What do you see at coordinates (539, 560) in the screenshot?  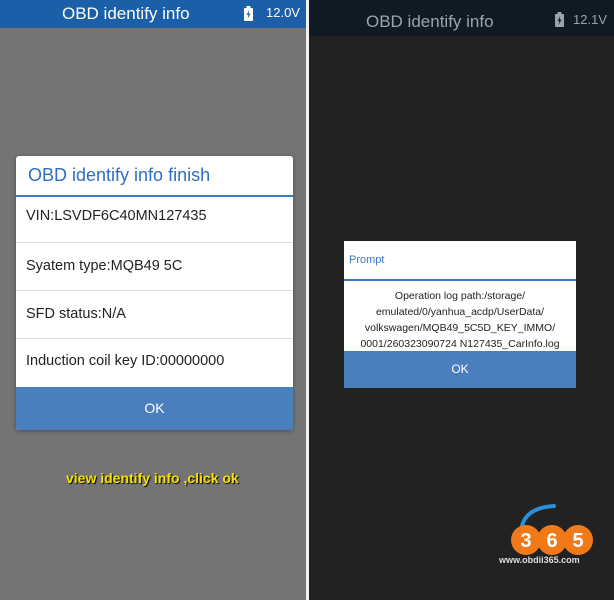 I see `watermark-url: www.obdii365.com` at bounding box center [539, 560].